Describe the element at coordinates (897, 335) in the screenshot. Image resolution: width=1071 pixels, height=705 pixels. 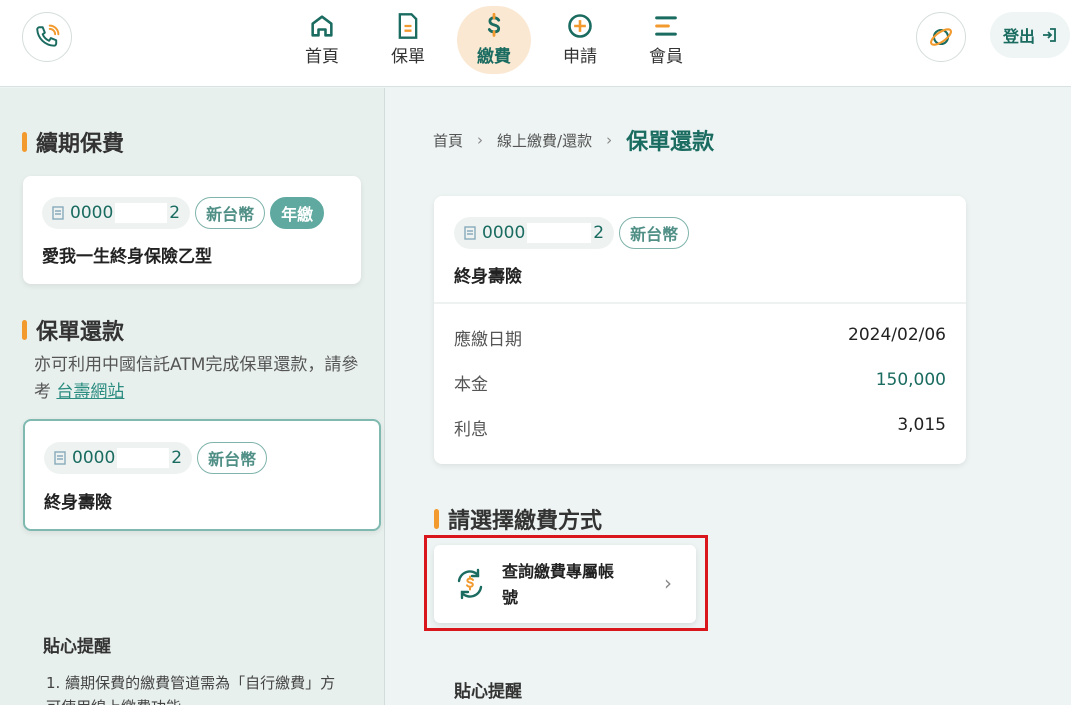
I see `due-date-value: 2024/02/06` at that location.